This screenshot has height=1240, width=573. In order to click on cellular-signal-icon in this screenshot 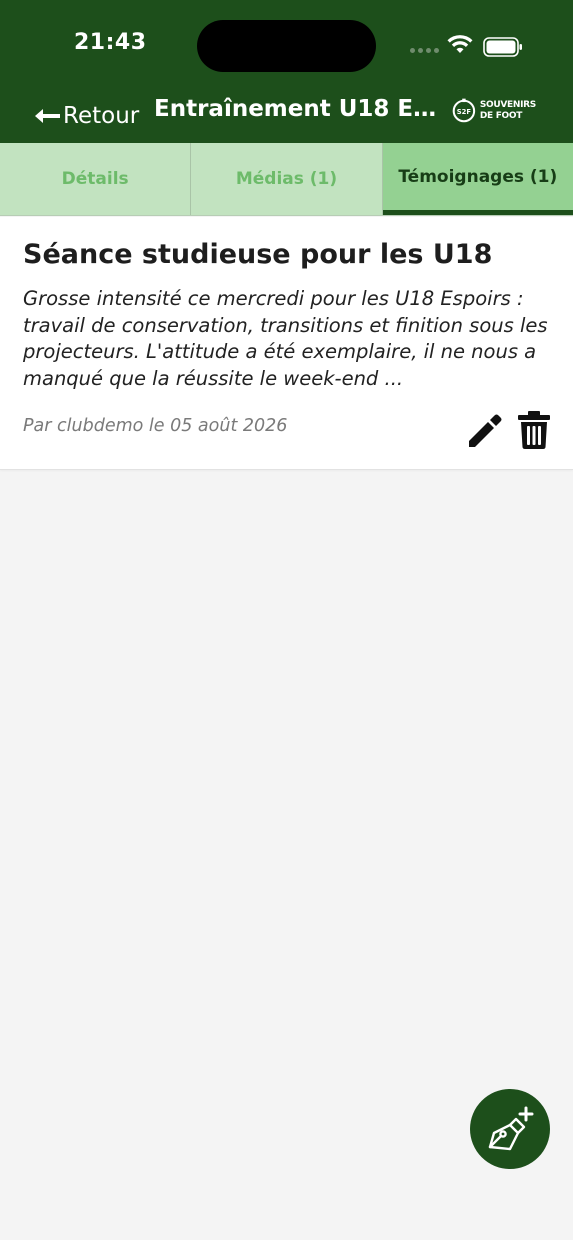, I will do `click(424, 50)`.